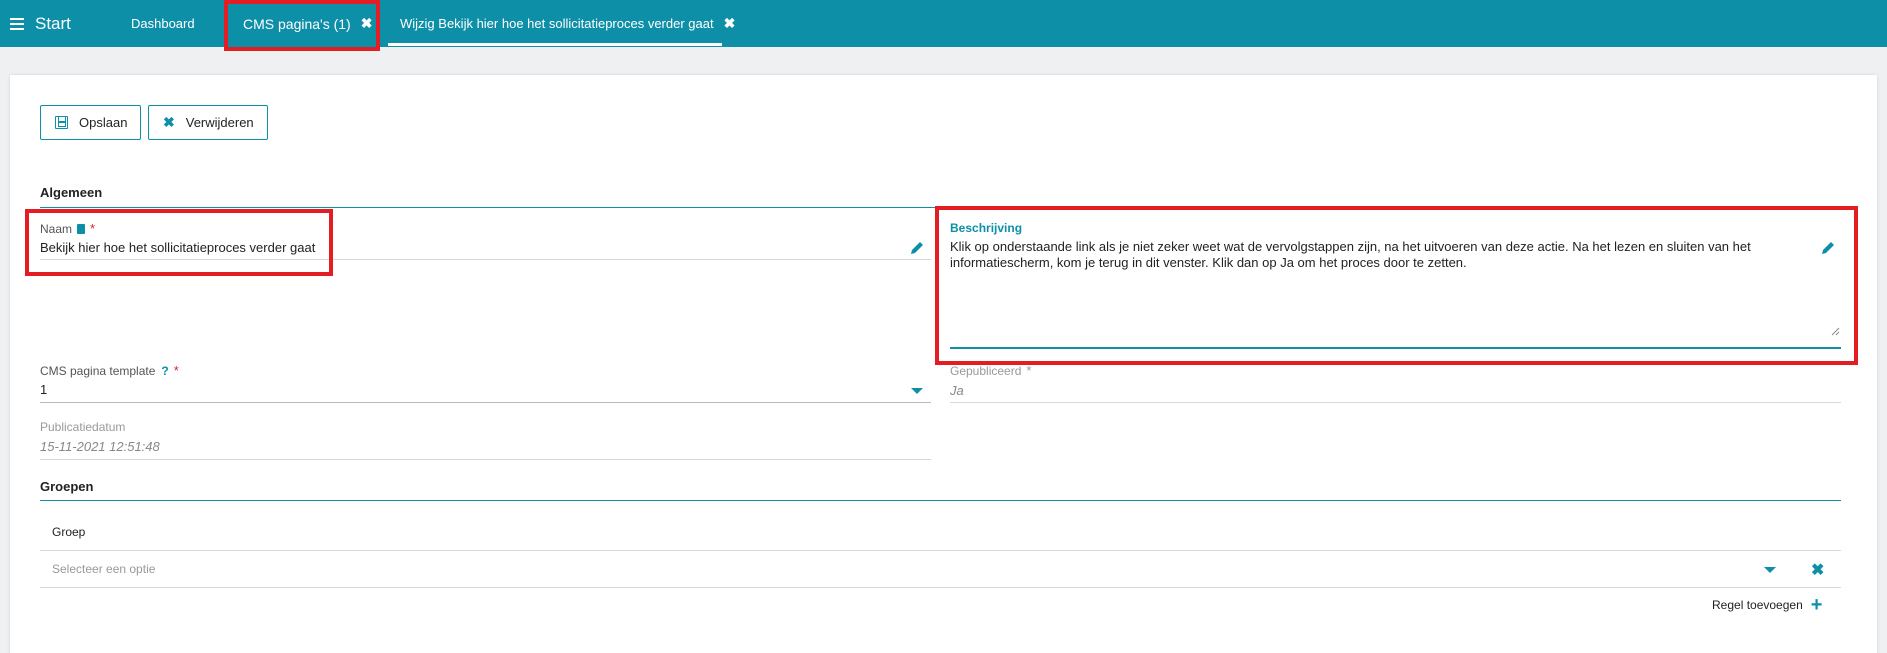 This screenshot has height=653, width=1887. What do you see at coordinates (17, 24) in the screenshot?
I see `hamburger-menu-icon` at bounding box center [17, 24].